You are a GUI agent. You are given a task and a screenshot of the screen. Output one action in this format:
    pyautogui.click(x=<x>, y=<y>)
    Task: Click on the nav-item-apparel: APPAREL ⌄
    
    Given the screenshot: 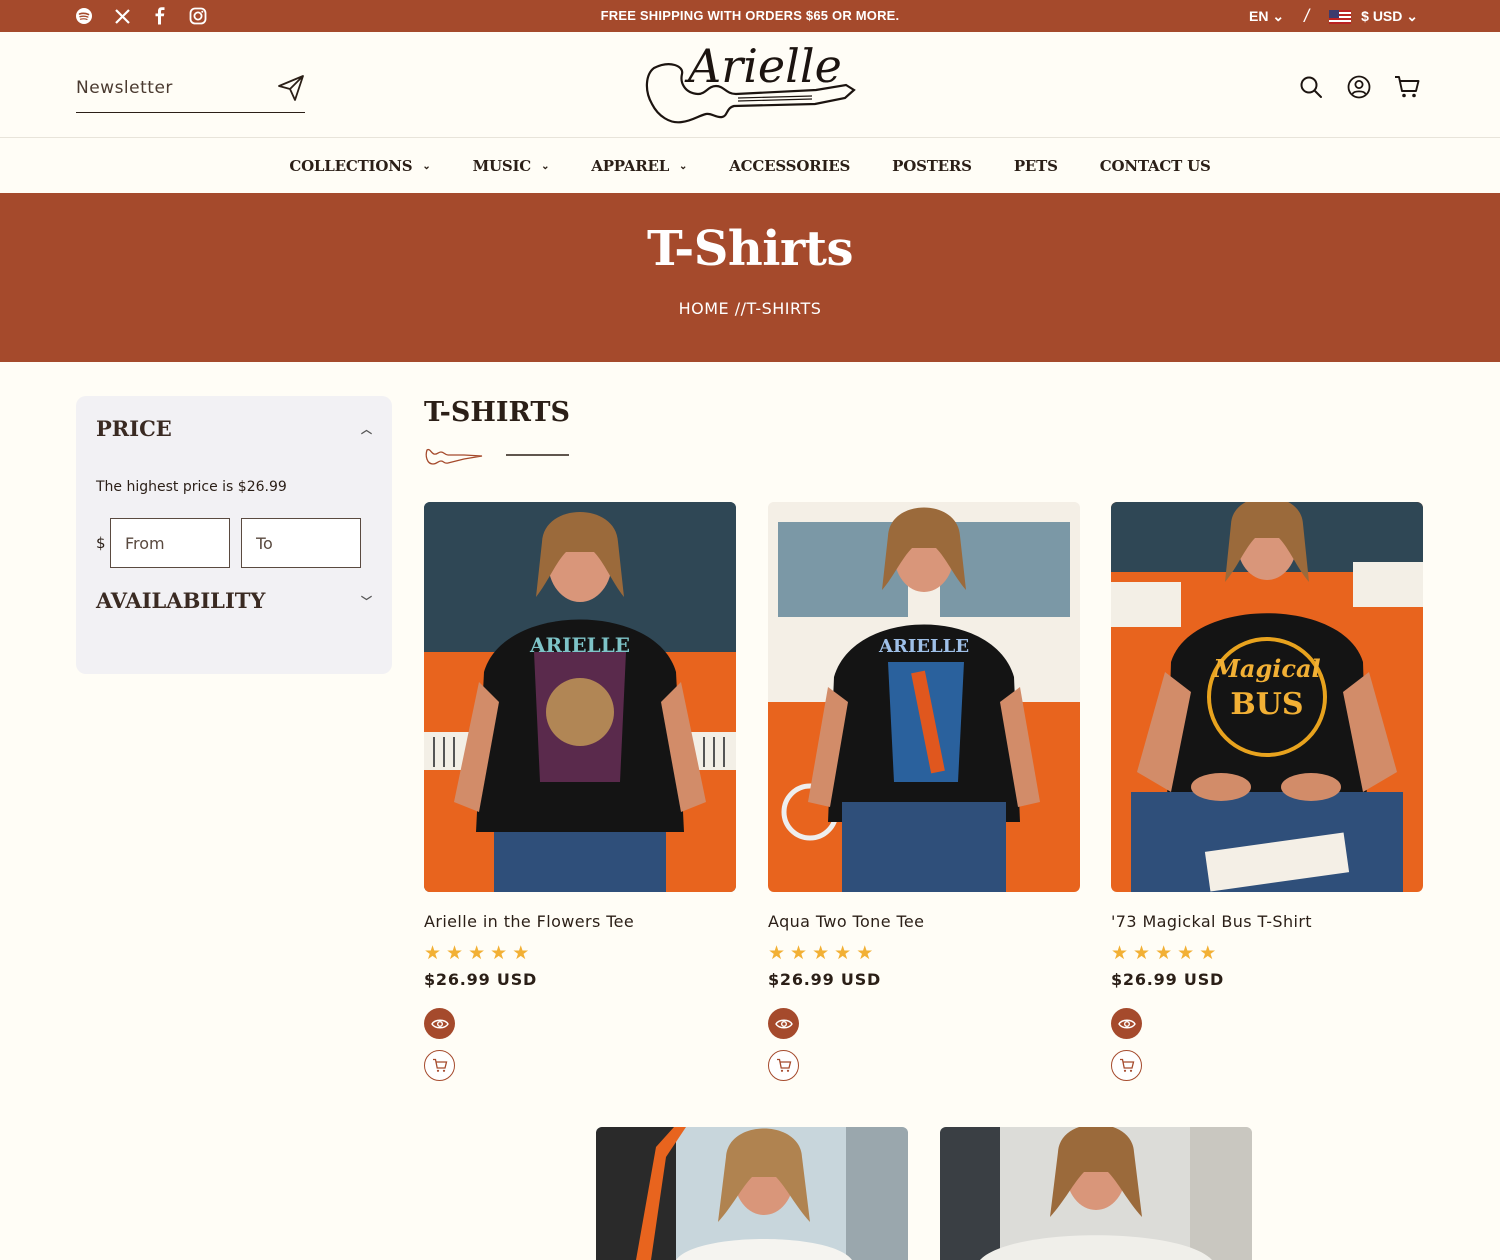 What is the action you would take?
    pyautogui.click(x=639, y=166)
    